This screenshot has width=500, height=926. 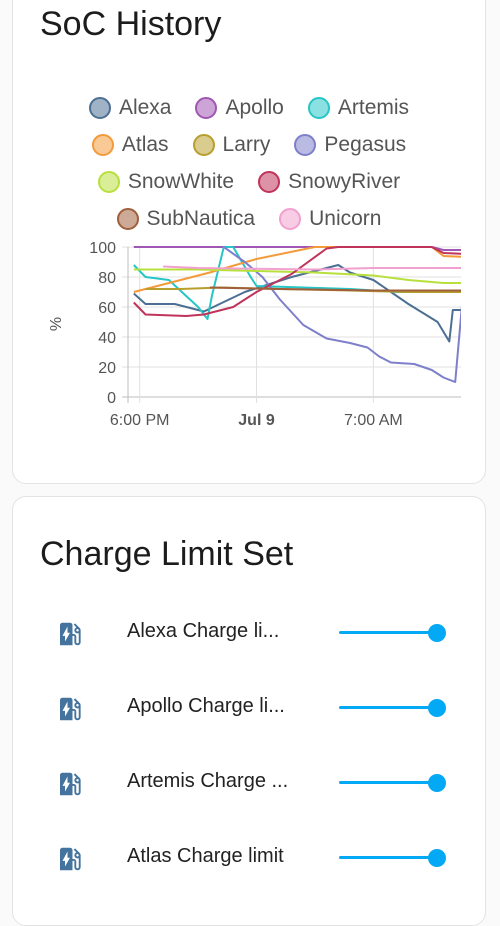 I want to click on y-tick-label: 80, so click(x=107, y=278).